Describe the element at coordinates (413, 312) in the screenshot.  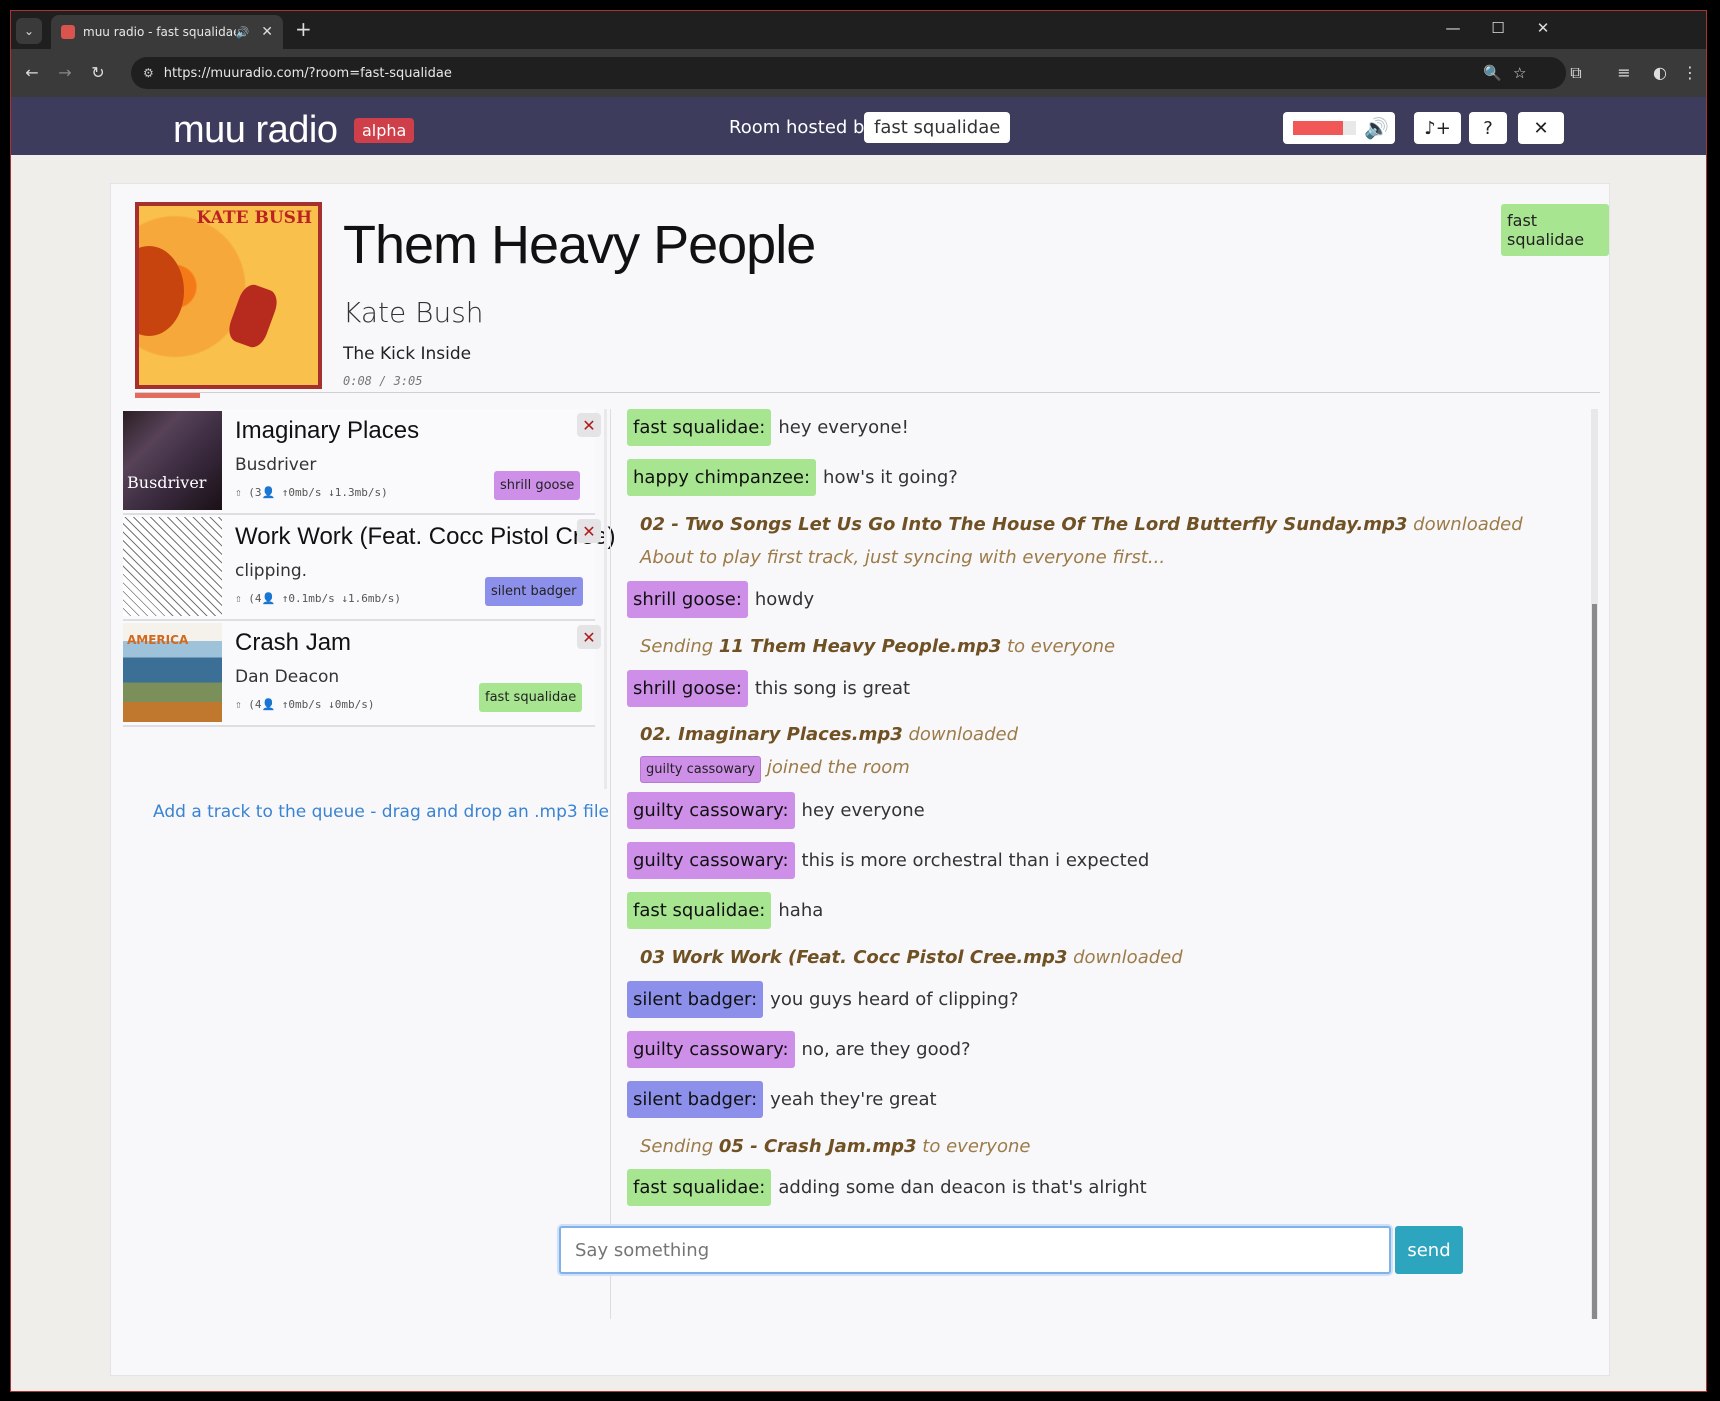
I see `now-playing-artist: Kate Bush` at that location.